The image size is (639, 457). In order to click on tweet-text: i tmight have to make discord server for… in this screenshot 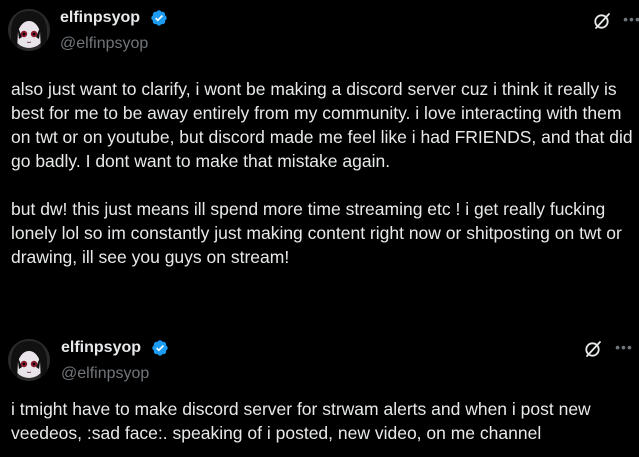, I will do `click(303, 421)`.